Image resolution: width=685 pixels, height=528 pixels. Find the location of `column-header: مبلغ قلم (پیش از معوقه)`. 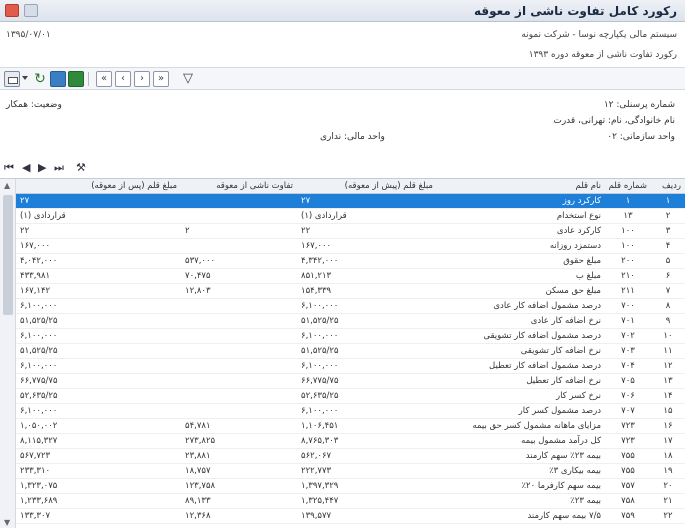

column-header: مبلغ قلم (پیش از معوقه) is located at coordinates (367, 186).